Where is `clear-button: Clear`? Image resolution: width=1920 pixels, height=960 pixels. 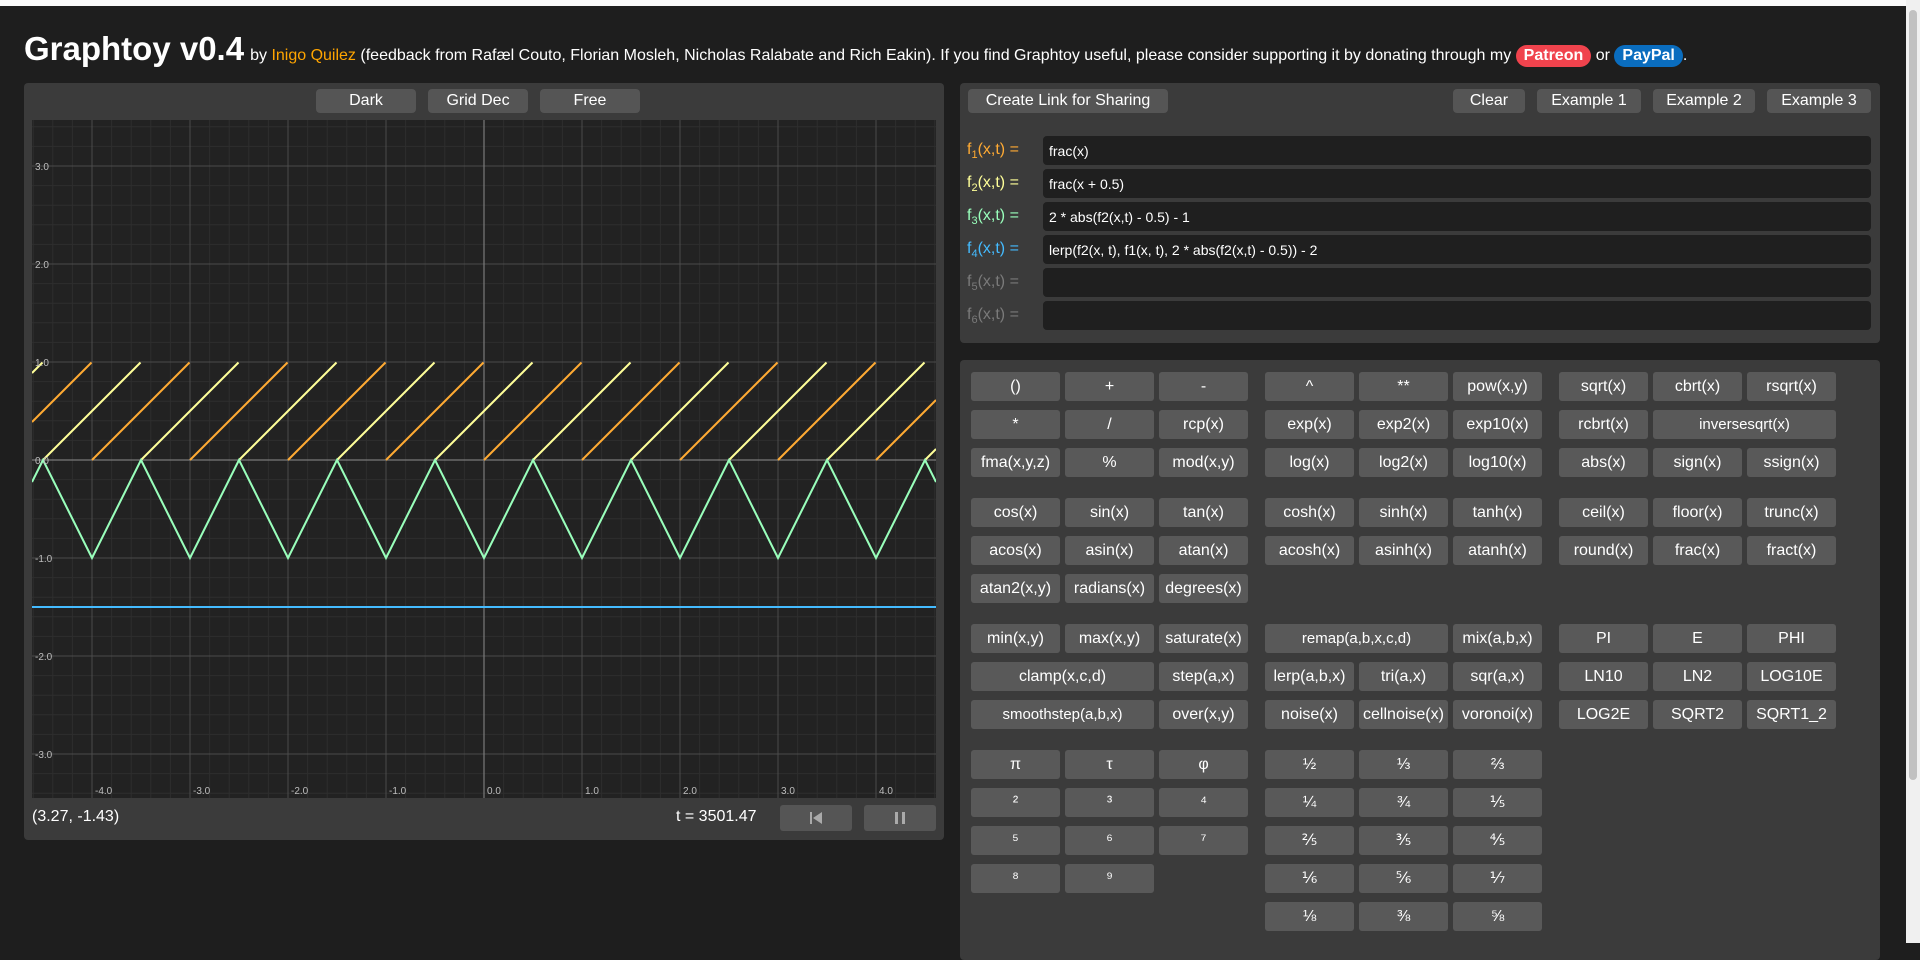 clear-button: Clear is located at coordinates (1489, 101).